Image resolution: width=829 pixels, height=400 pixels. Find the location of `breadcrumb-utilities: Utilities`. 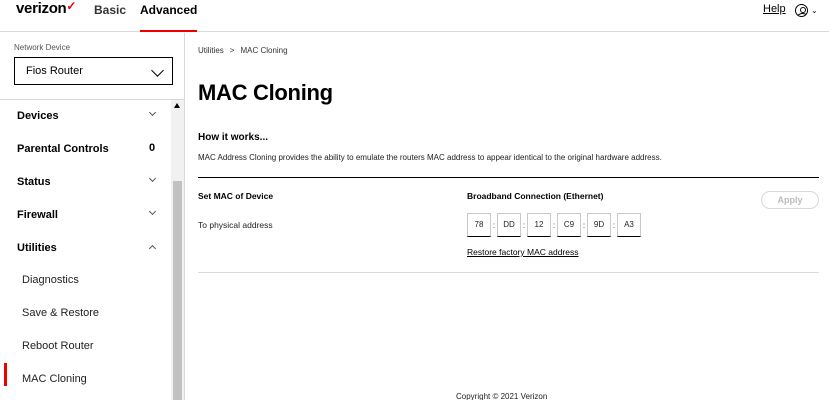

breadcrumb-utilities: Utilities is located at coordinates (211, 50).